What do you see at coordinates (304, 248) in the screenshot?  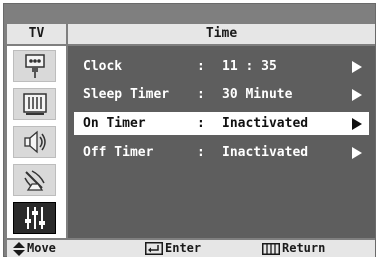 I see `return-label: Return` at bounding box center [304, 248].